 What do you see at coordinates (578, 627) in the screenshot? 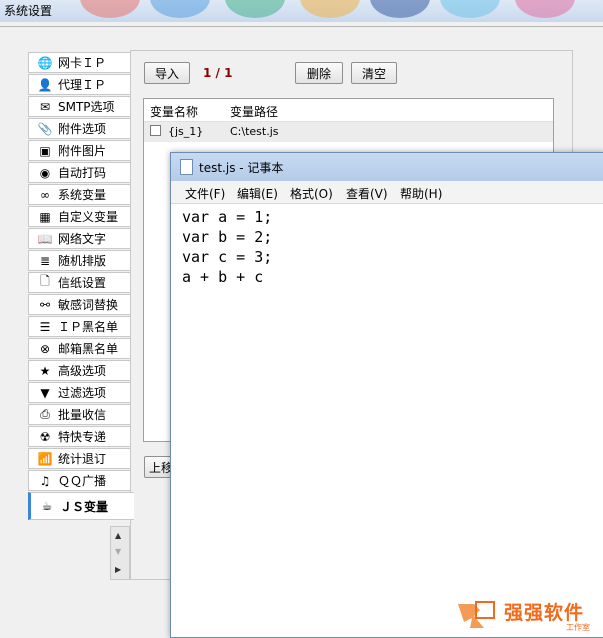
I see `watermark-subtext: 工作室` at bounding box center [578, 627].